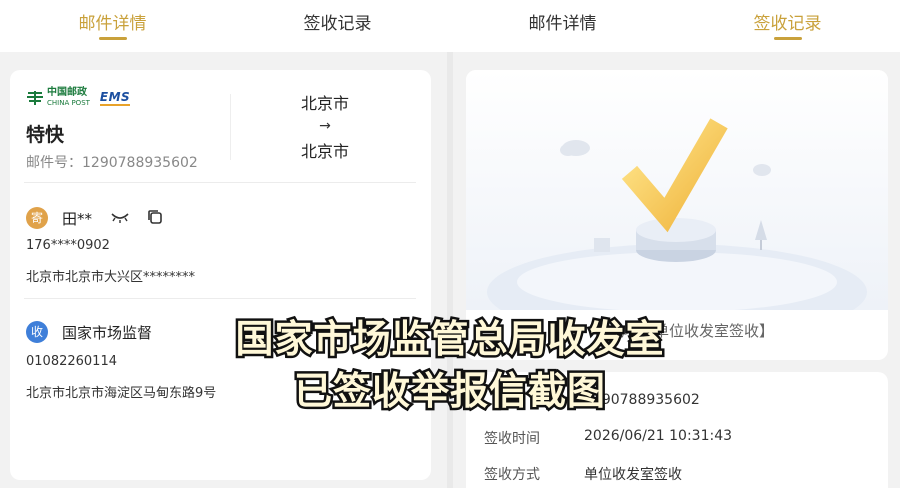  I want to click on carrier-logos: 中国邮政 CHINA POST EMS, so click(78, 97).